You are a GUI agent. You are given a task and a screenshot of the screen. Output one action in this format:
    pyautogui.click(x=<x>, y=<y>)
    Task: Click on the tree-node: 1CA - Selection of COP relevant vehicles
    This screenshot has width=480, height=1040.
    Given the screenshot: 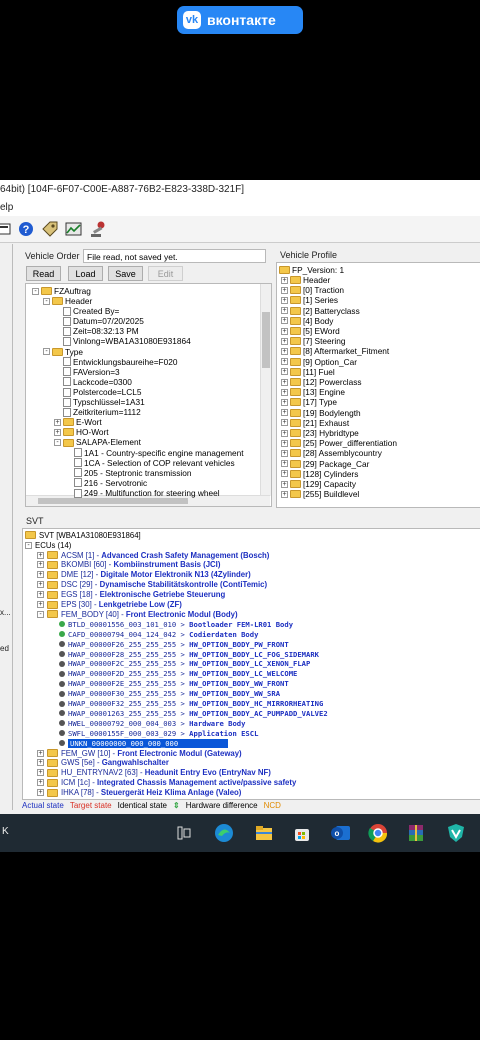 What is the action you would take?
    pyautogui.click(x=150, y=463)
    